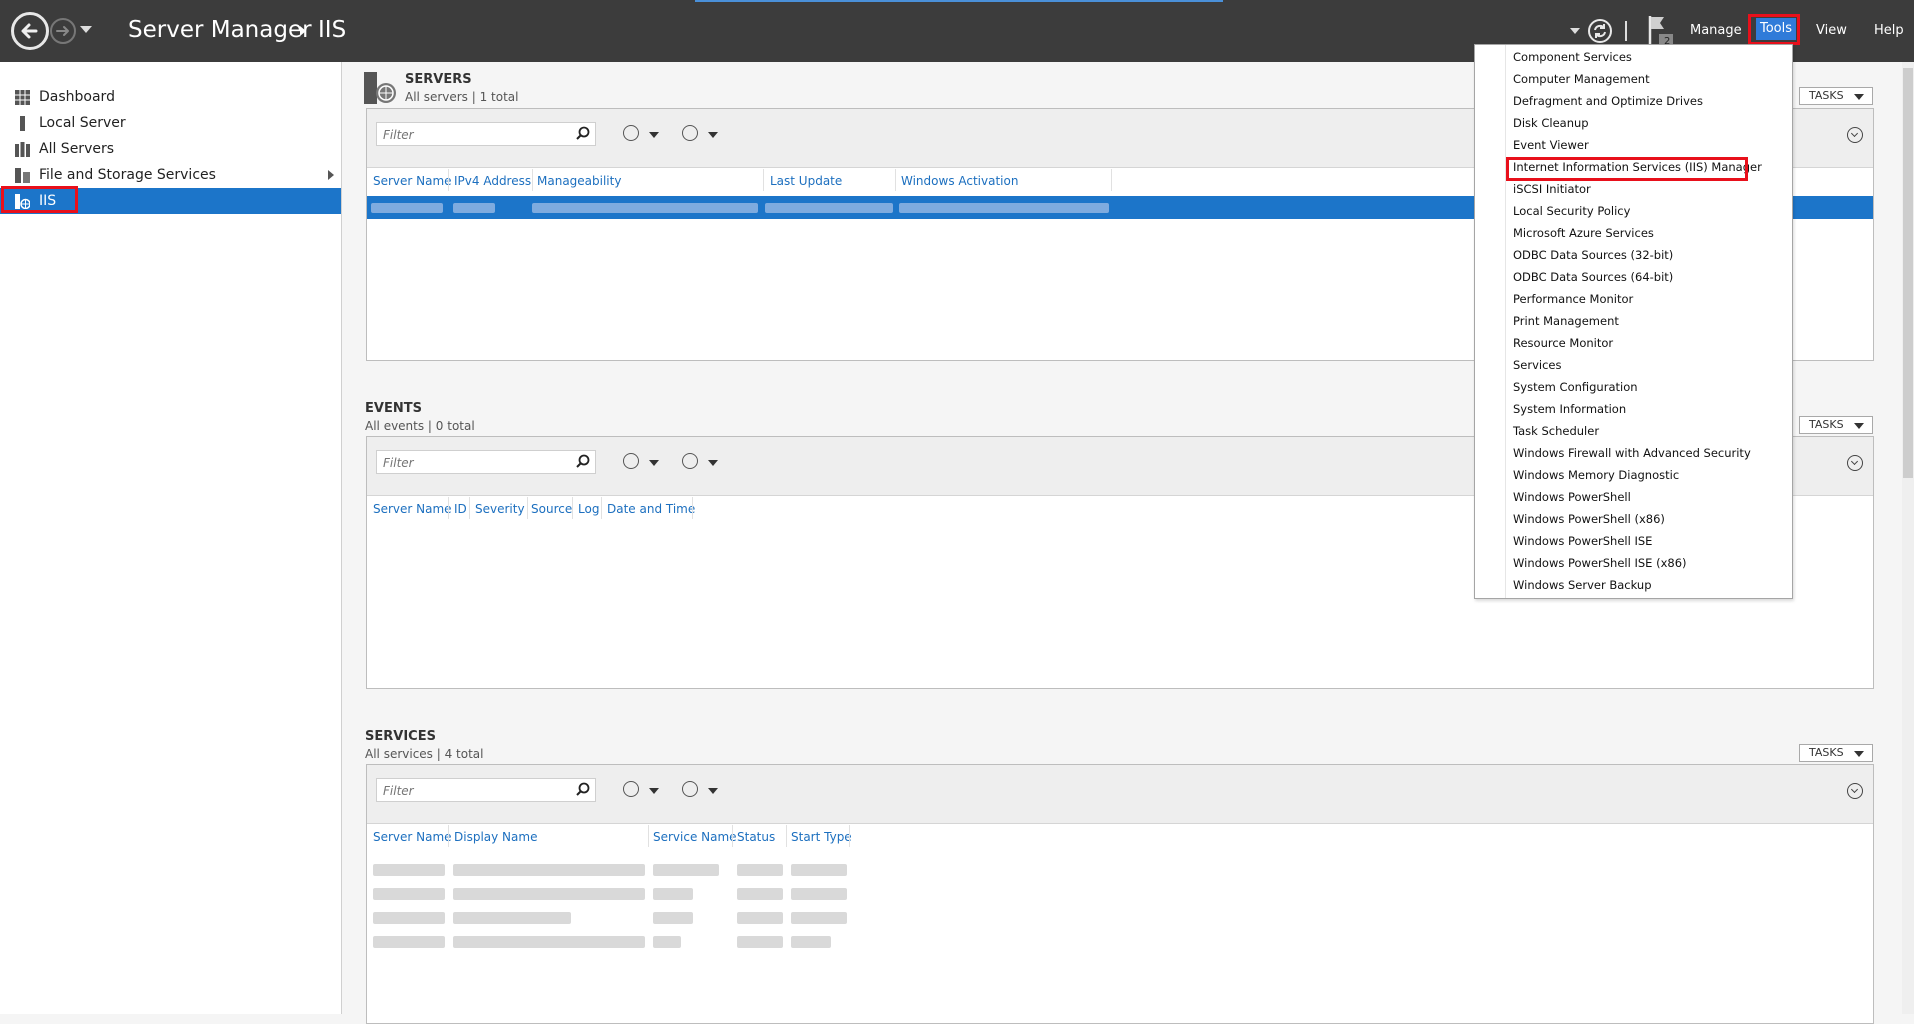 This screenshot has height=1024, width=1914. What do you see at coordinates (170, 175) in the screenshot?
I see `sidebar-item-file-storage: File and Storage Services` at bounding box center [170, 175].